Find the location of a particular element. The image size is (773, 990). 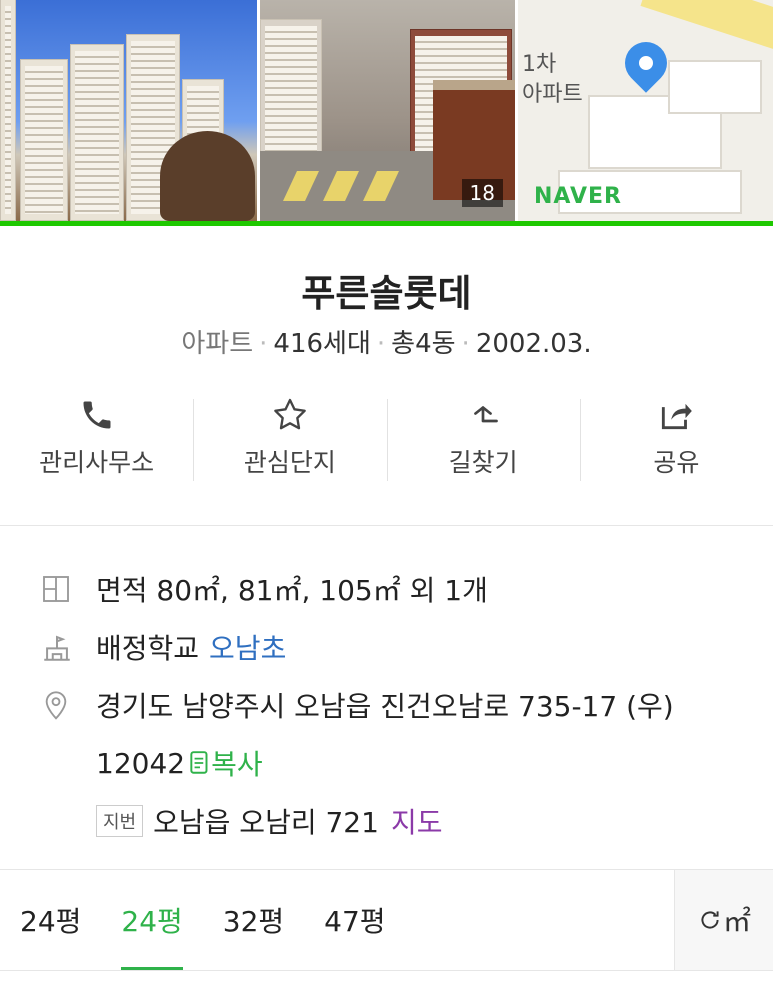

tab-size-3: 32평 is located at coordinates (253, 920).